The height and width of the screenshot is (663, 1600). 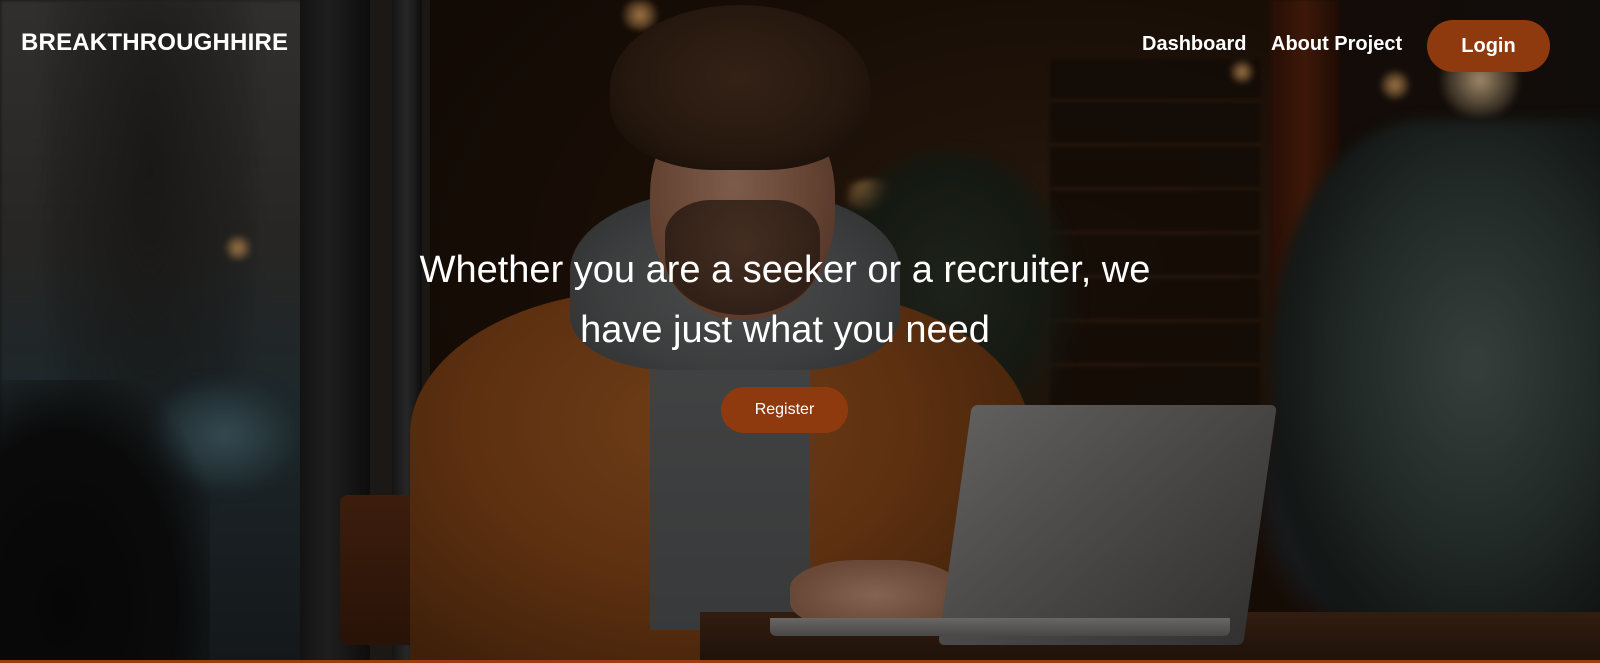 What do you see at coordinates (1488, 46) in the screenshot?
I see `login-button: Login` at bounding box center [1488, 46].